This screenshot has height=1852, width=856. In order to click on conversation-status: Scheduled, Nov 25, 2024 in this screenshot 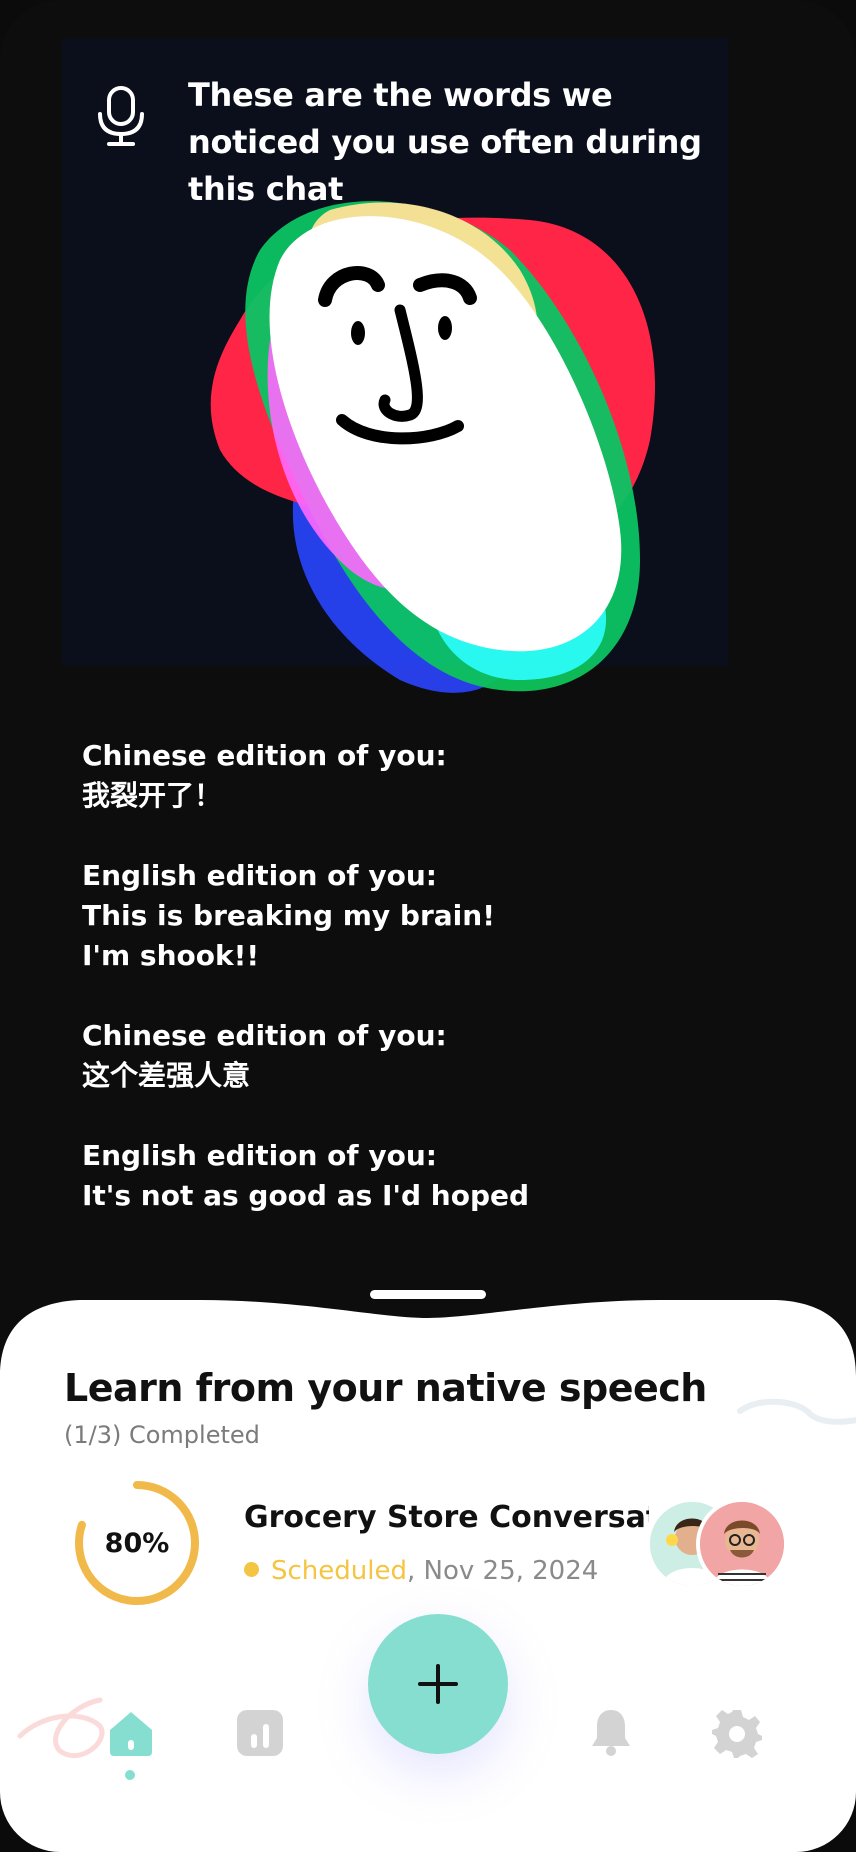, I will do `click(421, 1571)`.